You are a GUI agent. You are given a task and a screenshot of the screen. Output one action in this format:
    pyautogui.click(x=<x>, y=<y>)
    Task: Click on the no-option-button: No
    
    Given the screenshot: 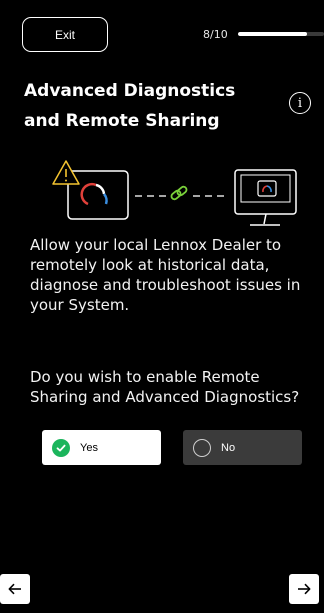 What is the action you would take?
    pyautogui.click(x=242, y=447)
    